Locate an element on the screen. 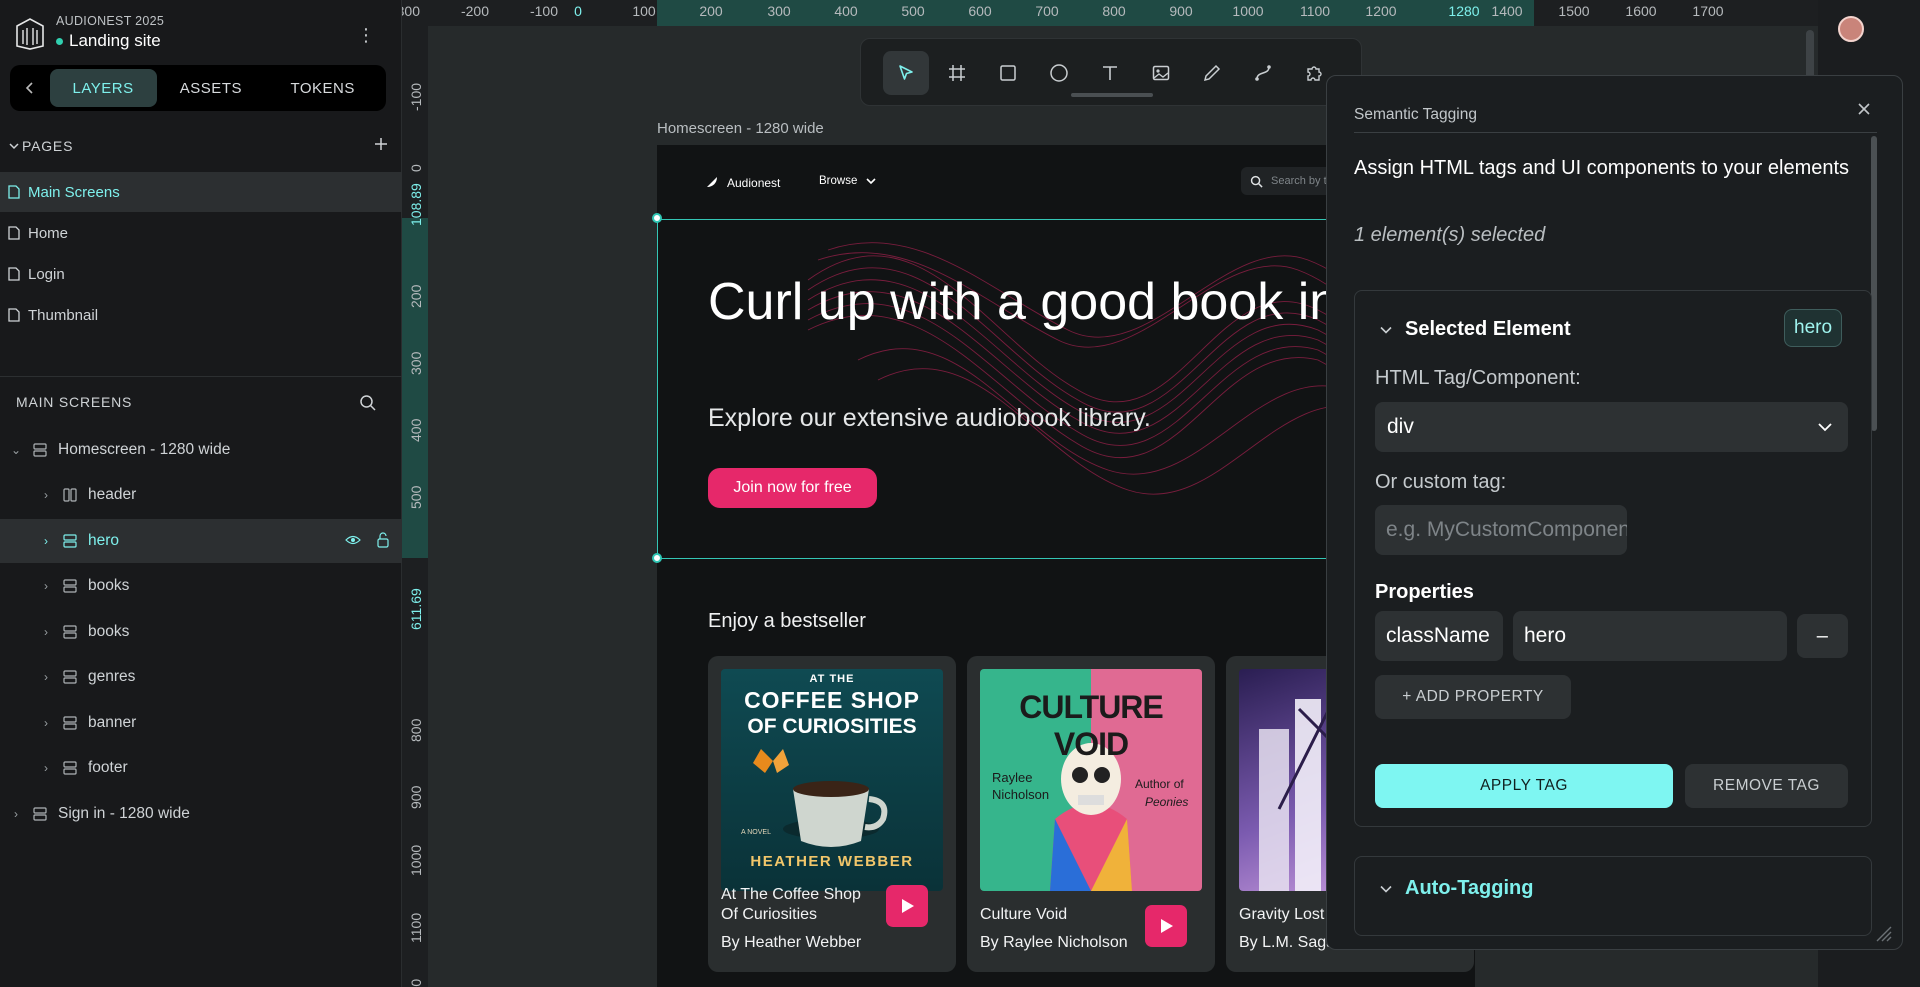  page-label: Login is located at coordinates (46, 274).